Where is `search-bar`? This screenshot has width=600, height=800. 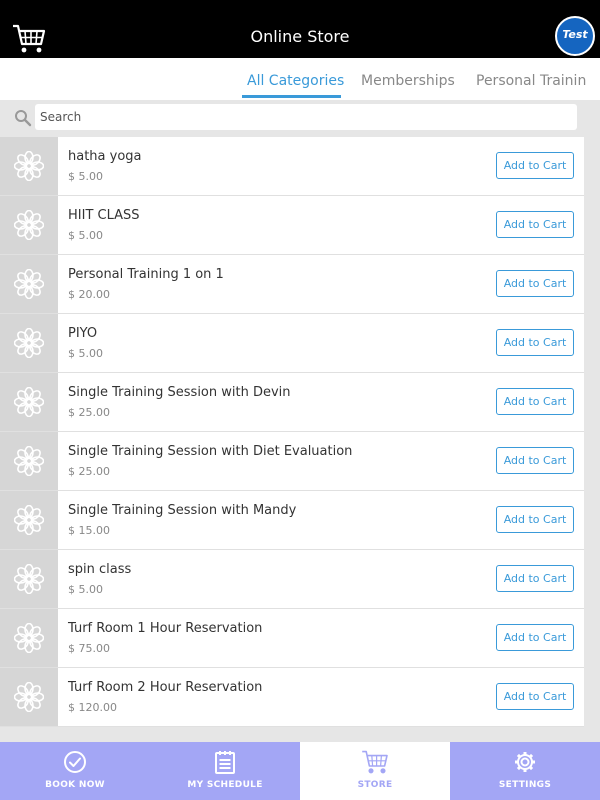 search-bar is located at coordinates (300, 118).